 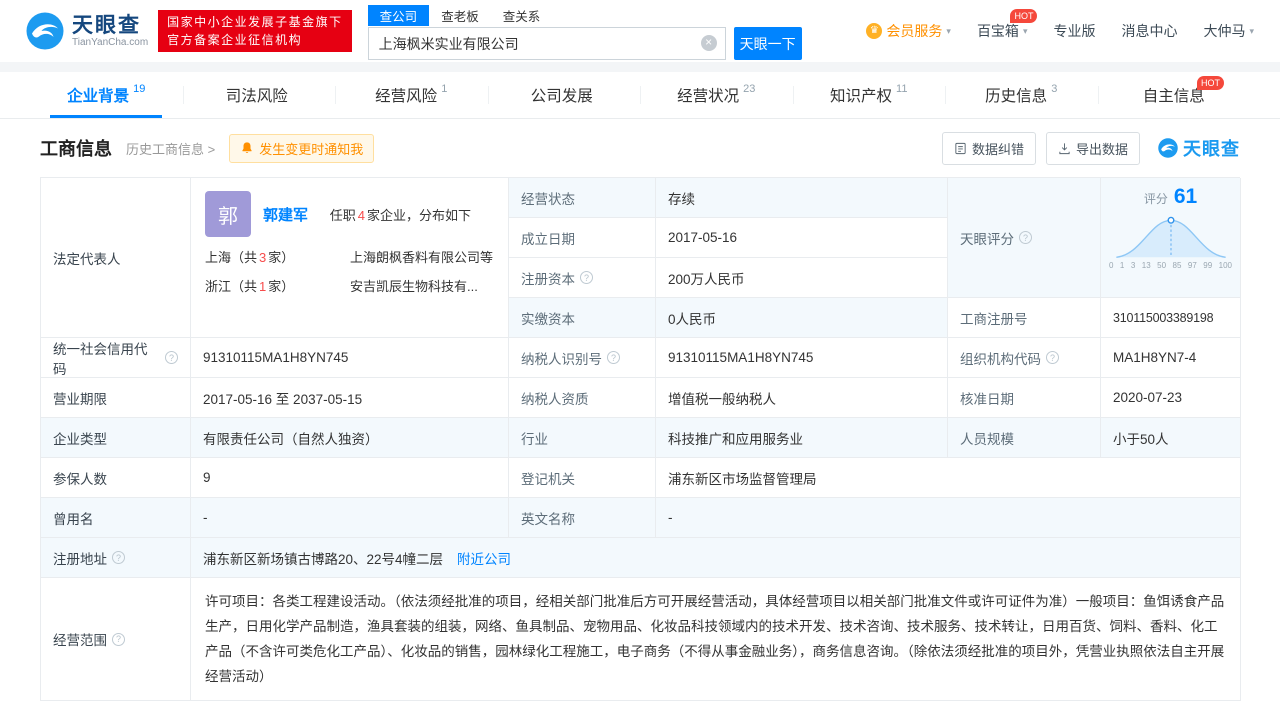 I want to click on menu-pro-version: 专业版, so click(x=1074, y=31).